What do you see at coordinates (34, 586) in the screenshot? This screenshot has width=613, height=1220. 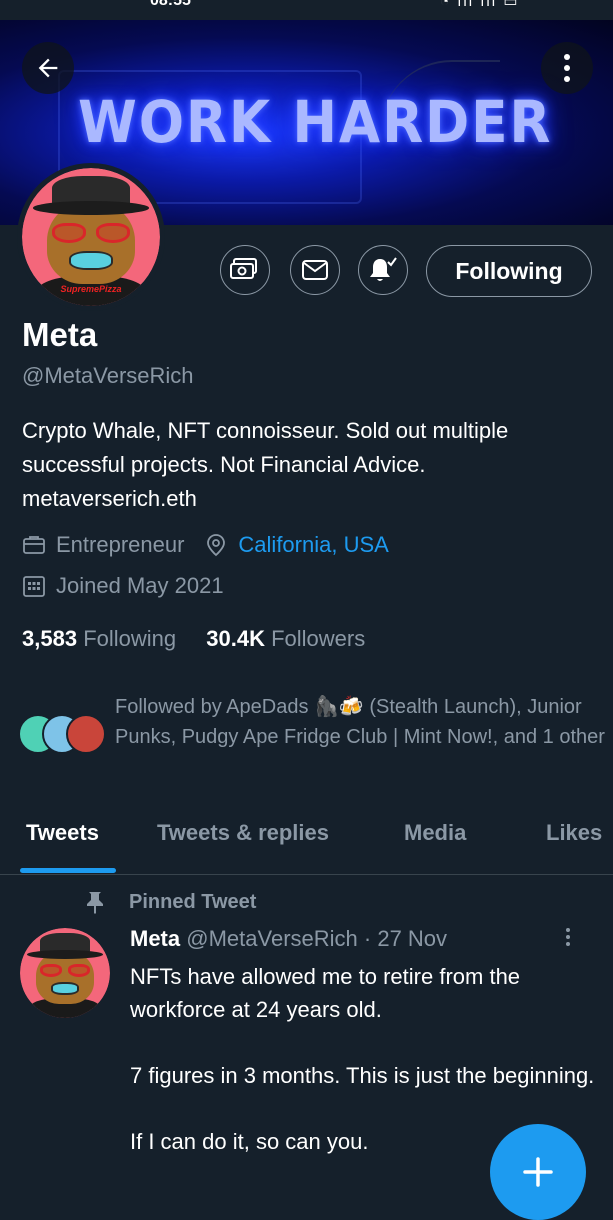 I see `calendar-icon` at bounding box center [34, 586].